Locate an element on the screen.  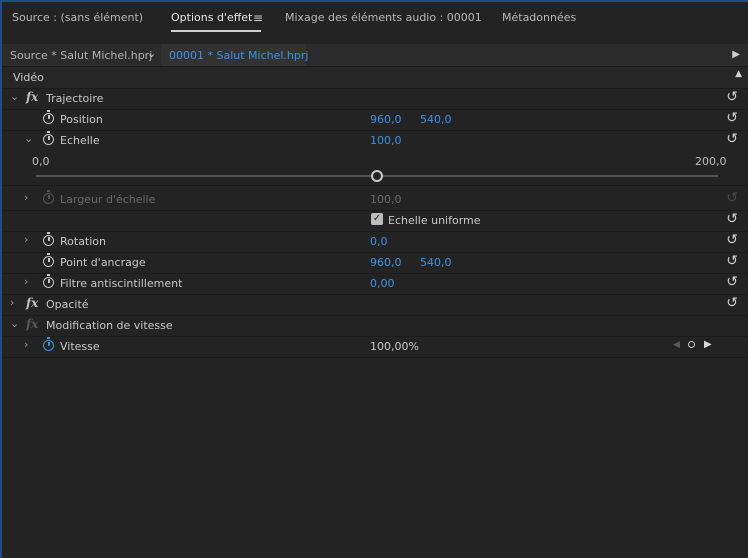
anchor-x-value: 960,0 is located at coordinates (386, 262).